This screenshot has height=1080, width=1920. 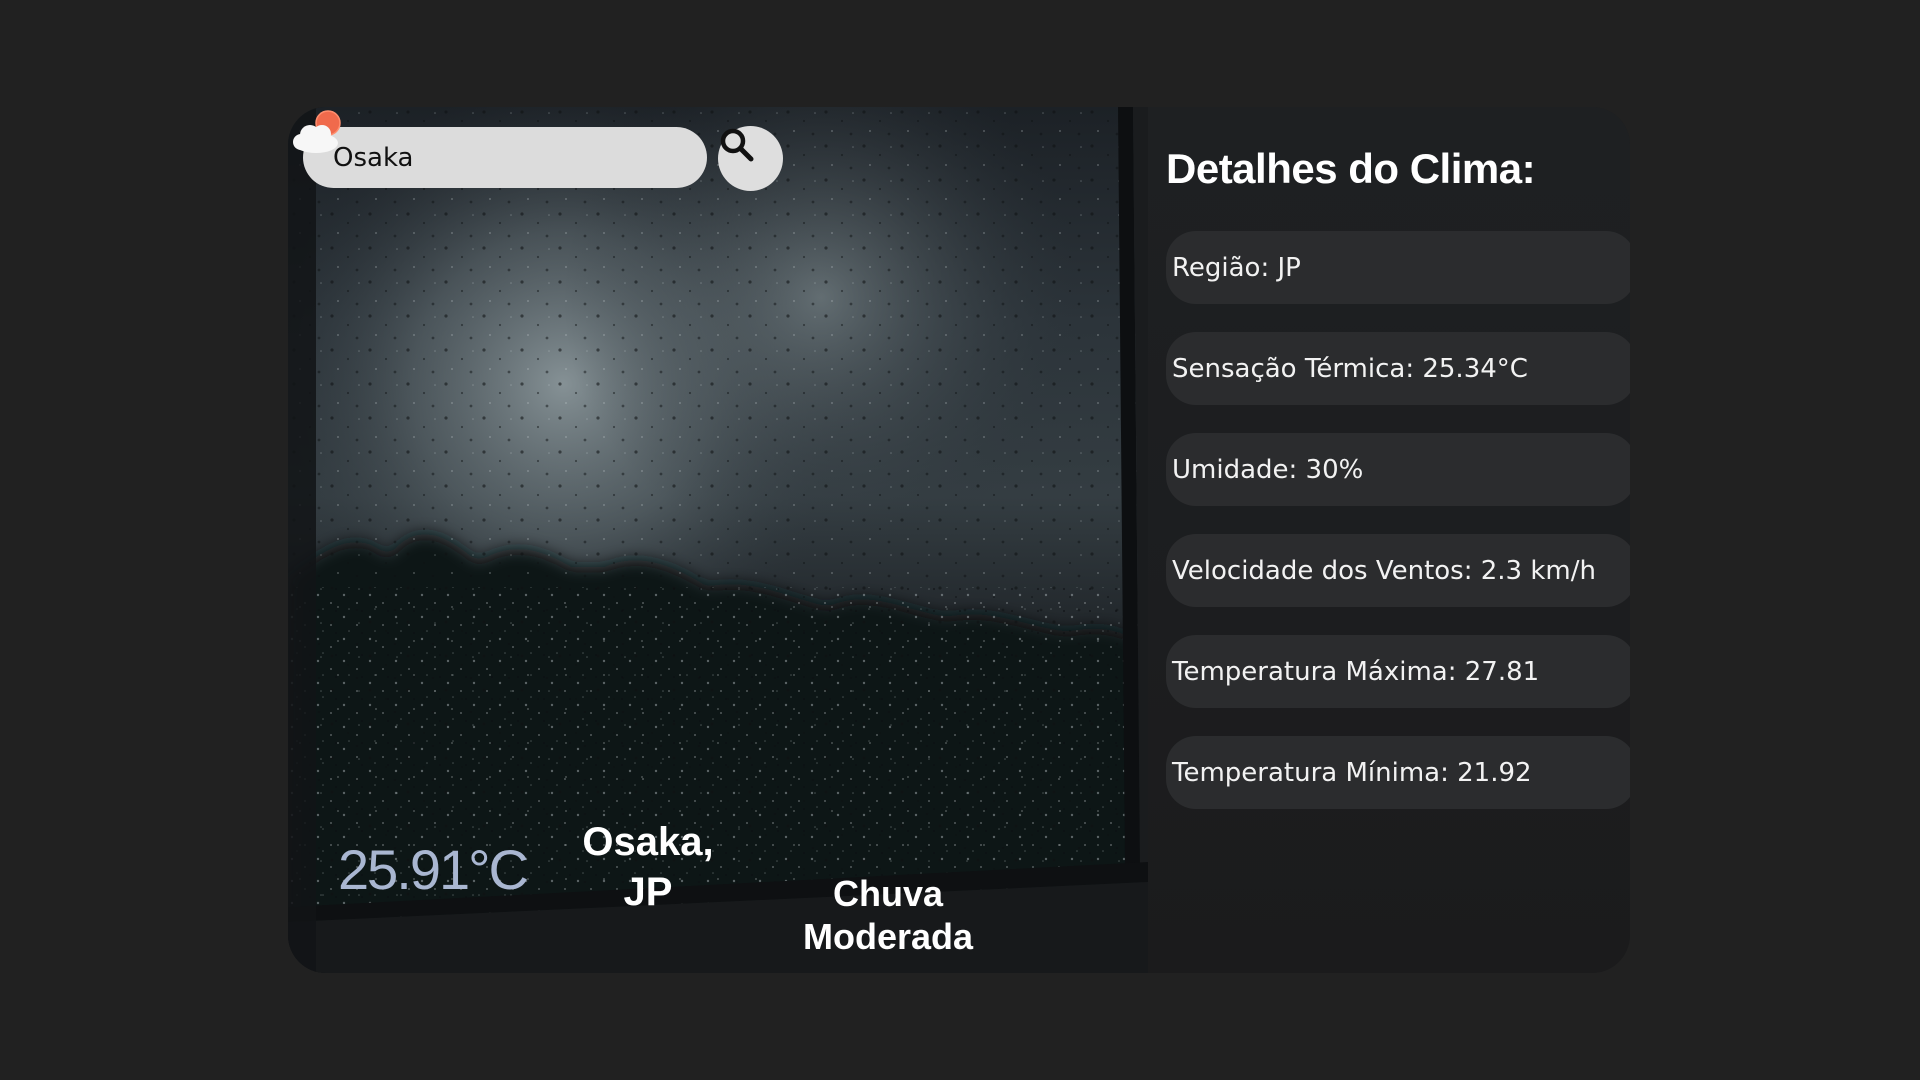 What do you see at coordinates (1398, 671) in the screenshot?
I see `detail-max-temperature: Temperatura Máxima: 27.81` at bounding box center [1398, 671].